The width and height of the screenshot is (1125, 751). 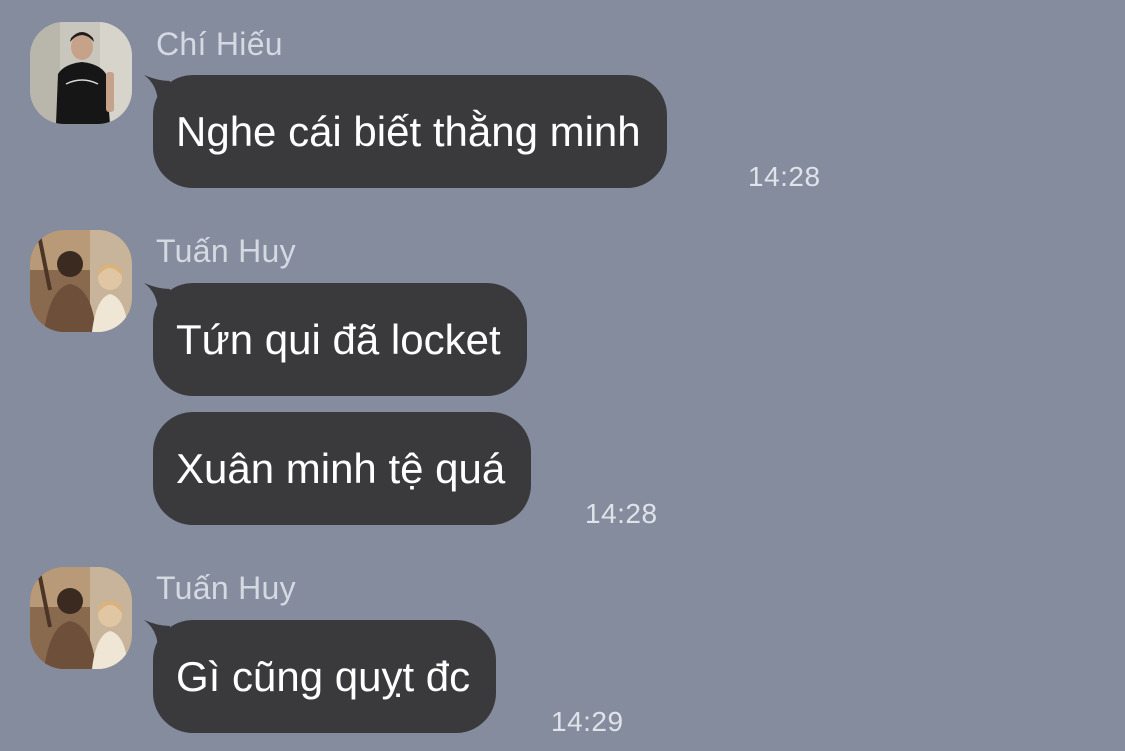 I want to click on message-bubble: Nghe cái biết thằng minh, so click(x=410, y=131).